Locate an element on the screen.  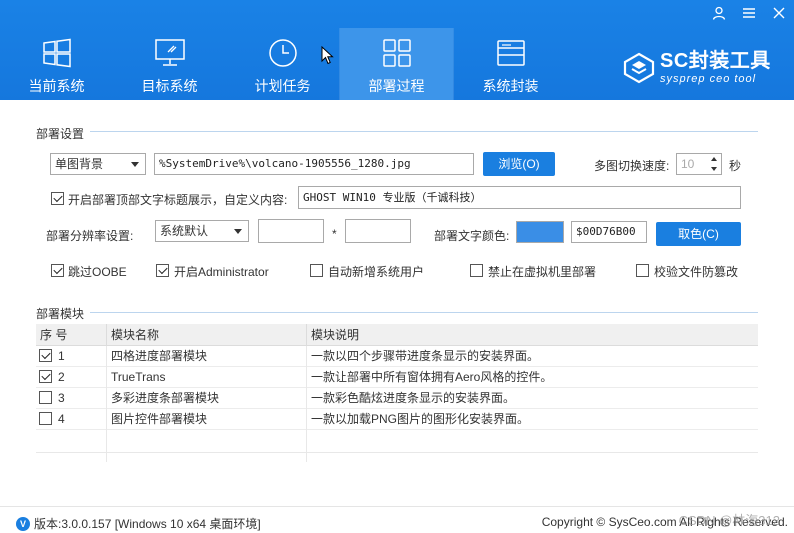
main-nav: 当前系统 目标系统 计划任务 部署过程 系统封装 is located at coordinates (283, 64).